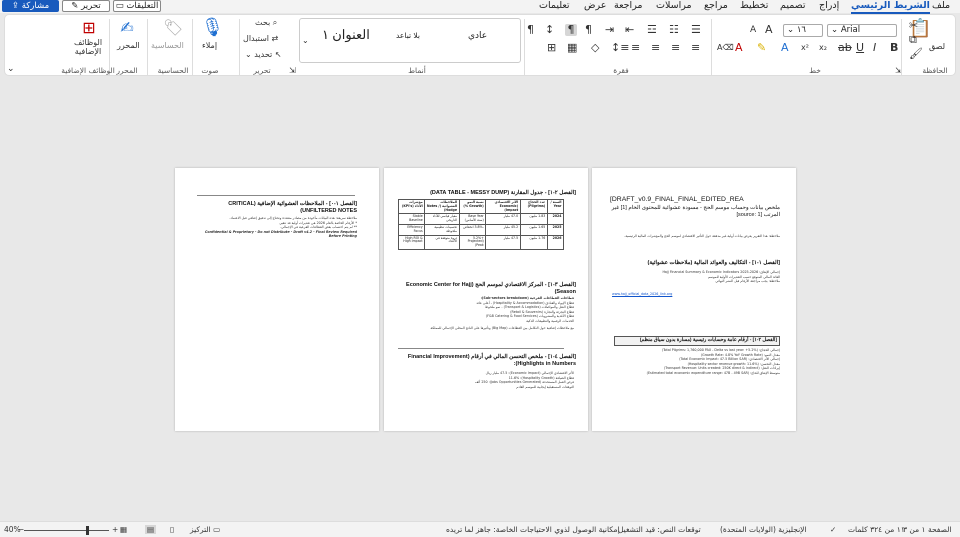  What do you see at coordinates (503, 242) in the screenshot?
I see `table-cell: 47.5 مليار` at bounding box center [503, 242].